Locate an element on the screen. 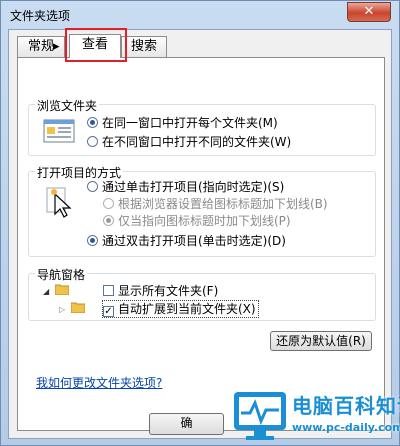 The image size is (400, 446). tab-general-label: 常规 is located at coordinates (40, 46).